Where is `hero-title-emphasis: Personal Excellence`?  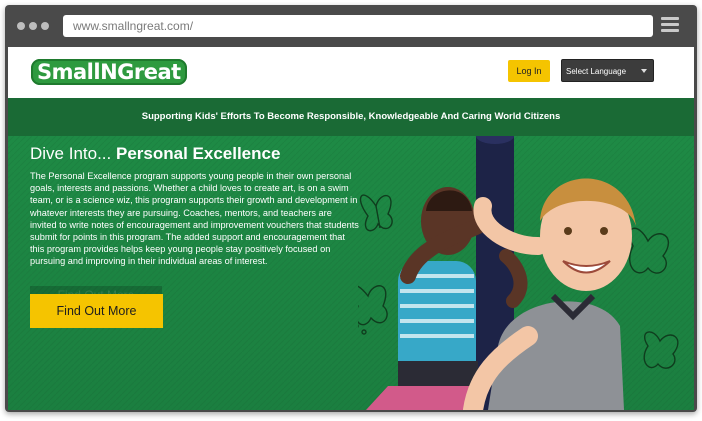 hero-title-emphasis: Personal Excellence is located at coordinates (198, 153).